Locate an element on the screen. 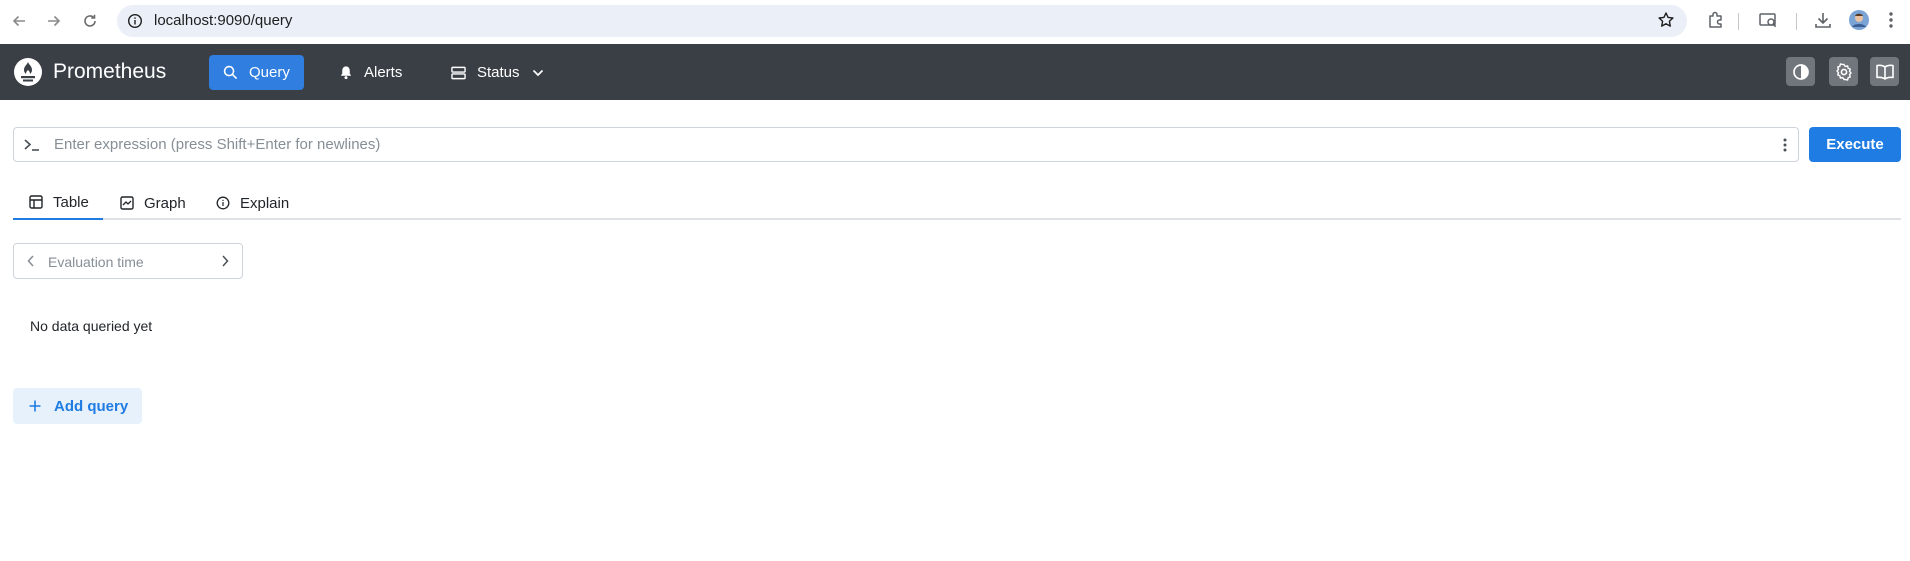 The width and height of the screenshot is (1910, 561). evaluation-time-picker: Evaluation time is located at coordinates (128, 261).